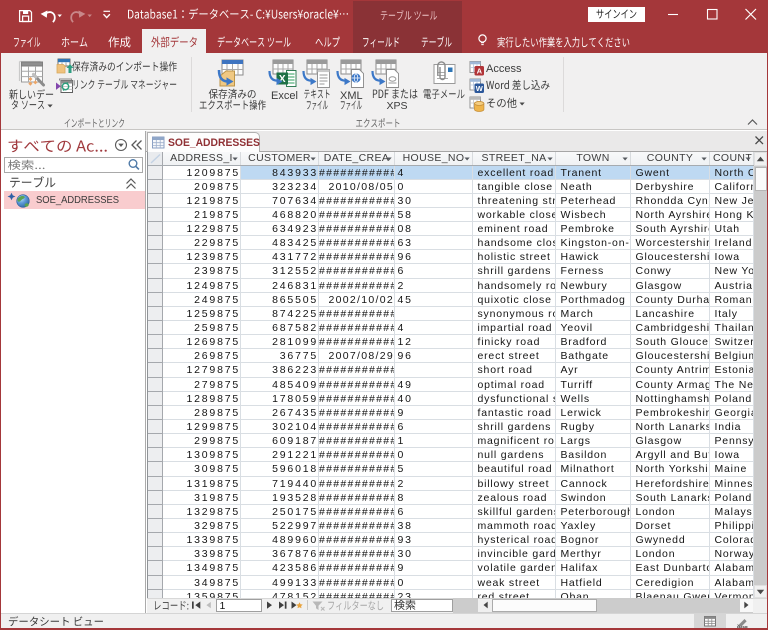 Image resolution: width=768 pixels, height=630 pixels. Describe the element at coordinates (480, 88) in the screenshot. I see `svg-text: W` at that location.